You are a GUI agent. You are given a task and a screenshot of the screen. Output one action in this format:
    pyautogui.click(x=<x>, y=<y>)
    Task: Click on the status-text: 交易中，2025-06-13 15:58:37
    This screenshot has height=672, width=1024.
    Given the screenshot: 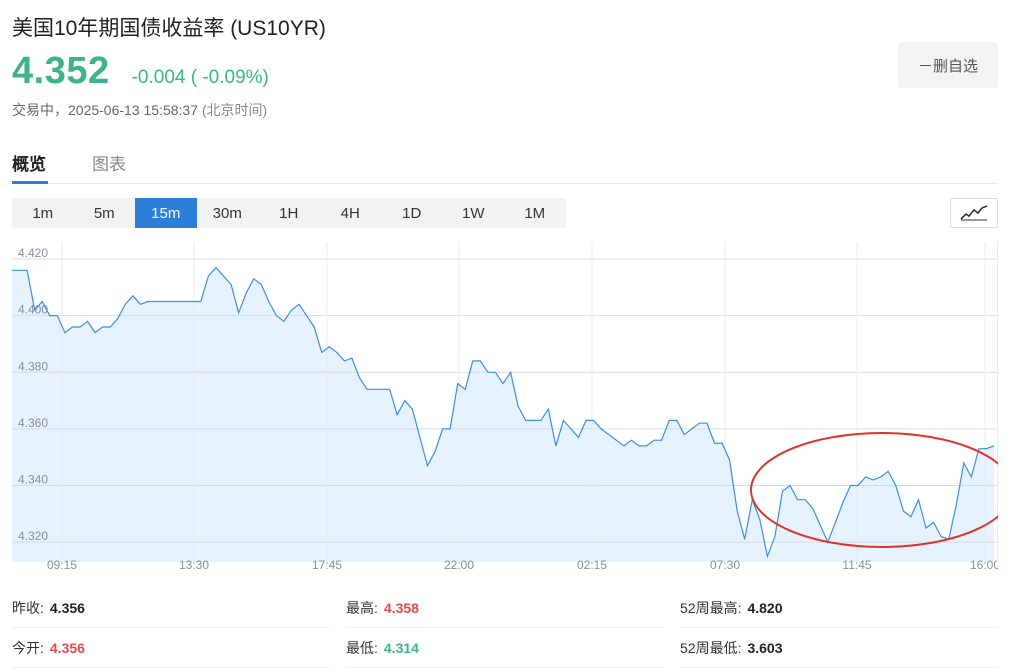 What is the action you would take?
    pyautogui.click(x=105, y=110)
    